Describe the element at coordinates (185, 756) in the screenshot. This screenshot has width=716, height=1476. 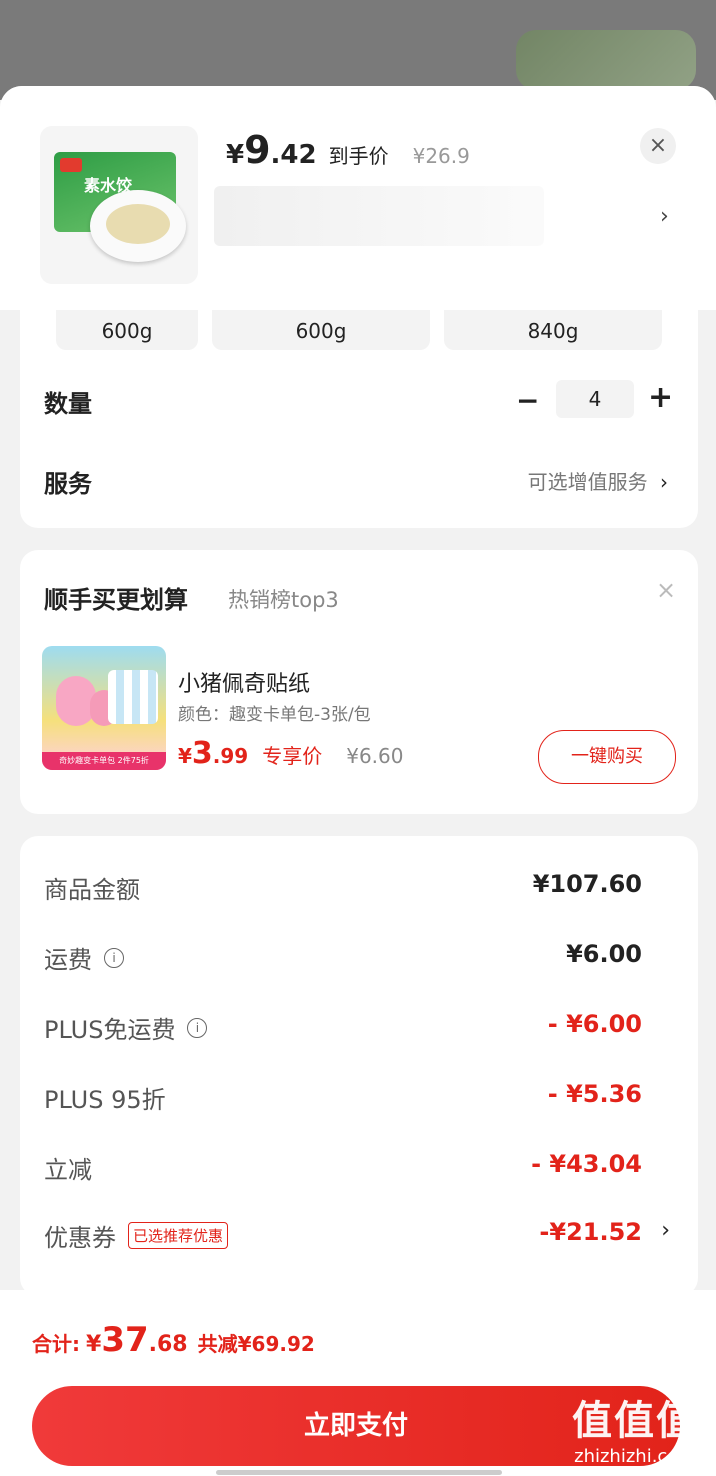
I see `addon-price-symbol: ¥` at that location.